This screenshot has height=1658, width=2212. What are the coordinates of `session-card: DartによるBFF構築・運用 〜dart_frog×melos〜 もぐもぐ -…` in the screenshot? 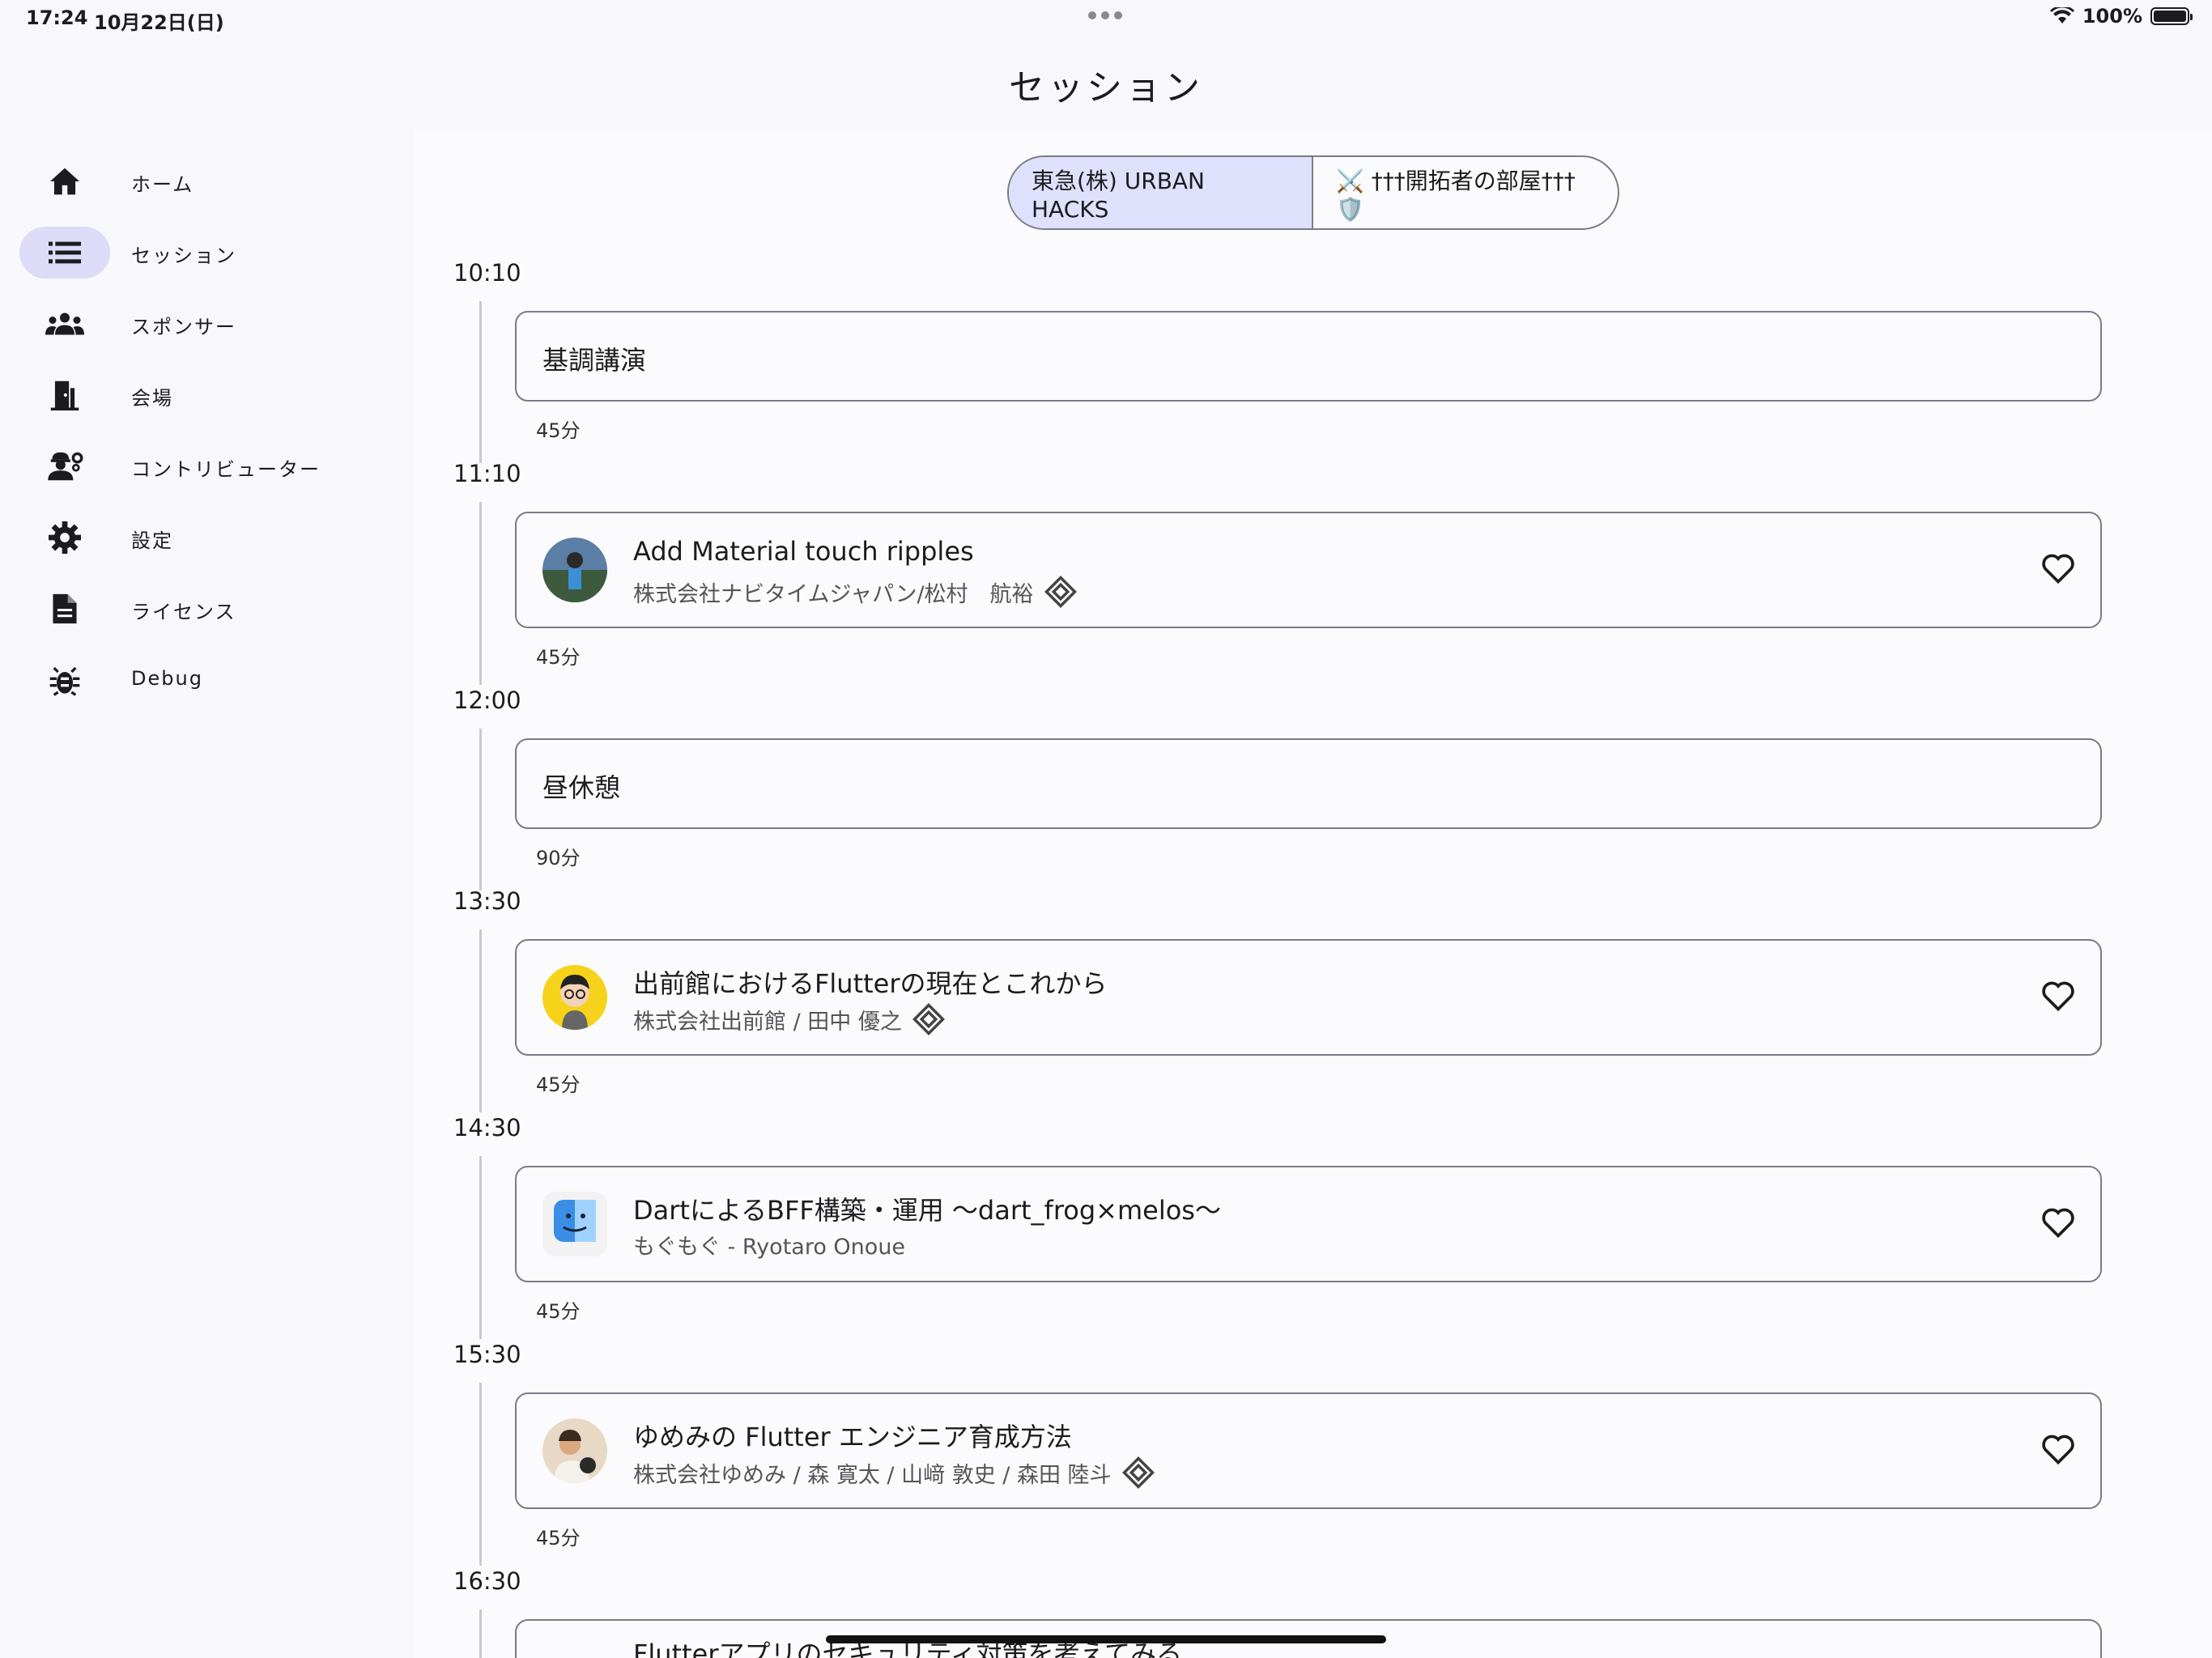 It's located at (1308, 1224).